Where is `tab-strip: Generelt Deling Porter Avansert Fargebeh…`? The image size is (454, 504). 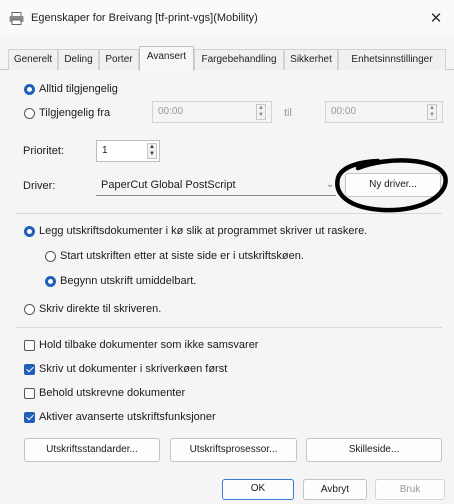
tab-strip: Generelt Deling Porter Avansert Fargebeh… is located at coordinates (227, 58).